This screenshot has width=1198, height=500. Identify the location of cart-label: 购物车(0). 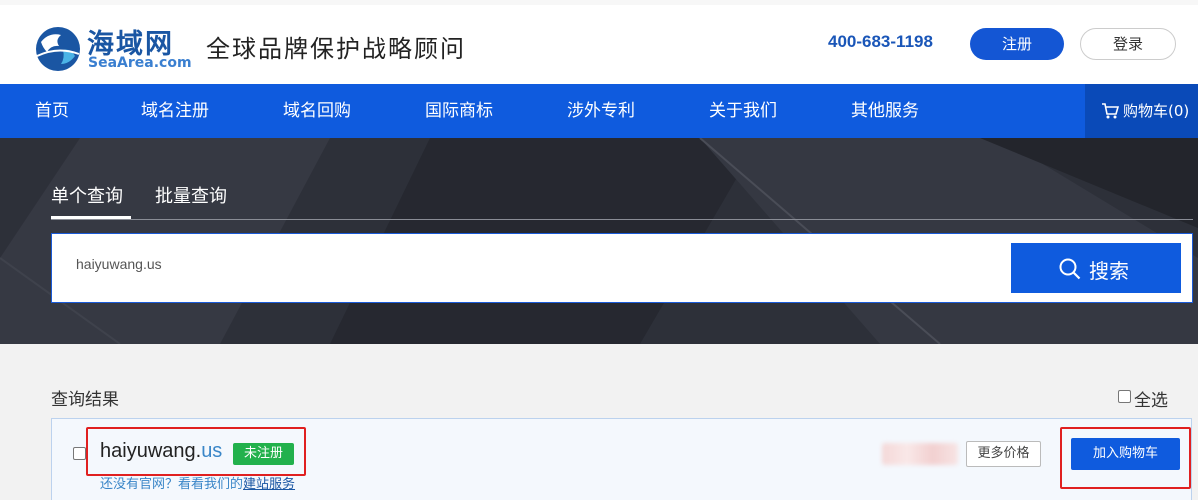
(1156, 111).